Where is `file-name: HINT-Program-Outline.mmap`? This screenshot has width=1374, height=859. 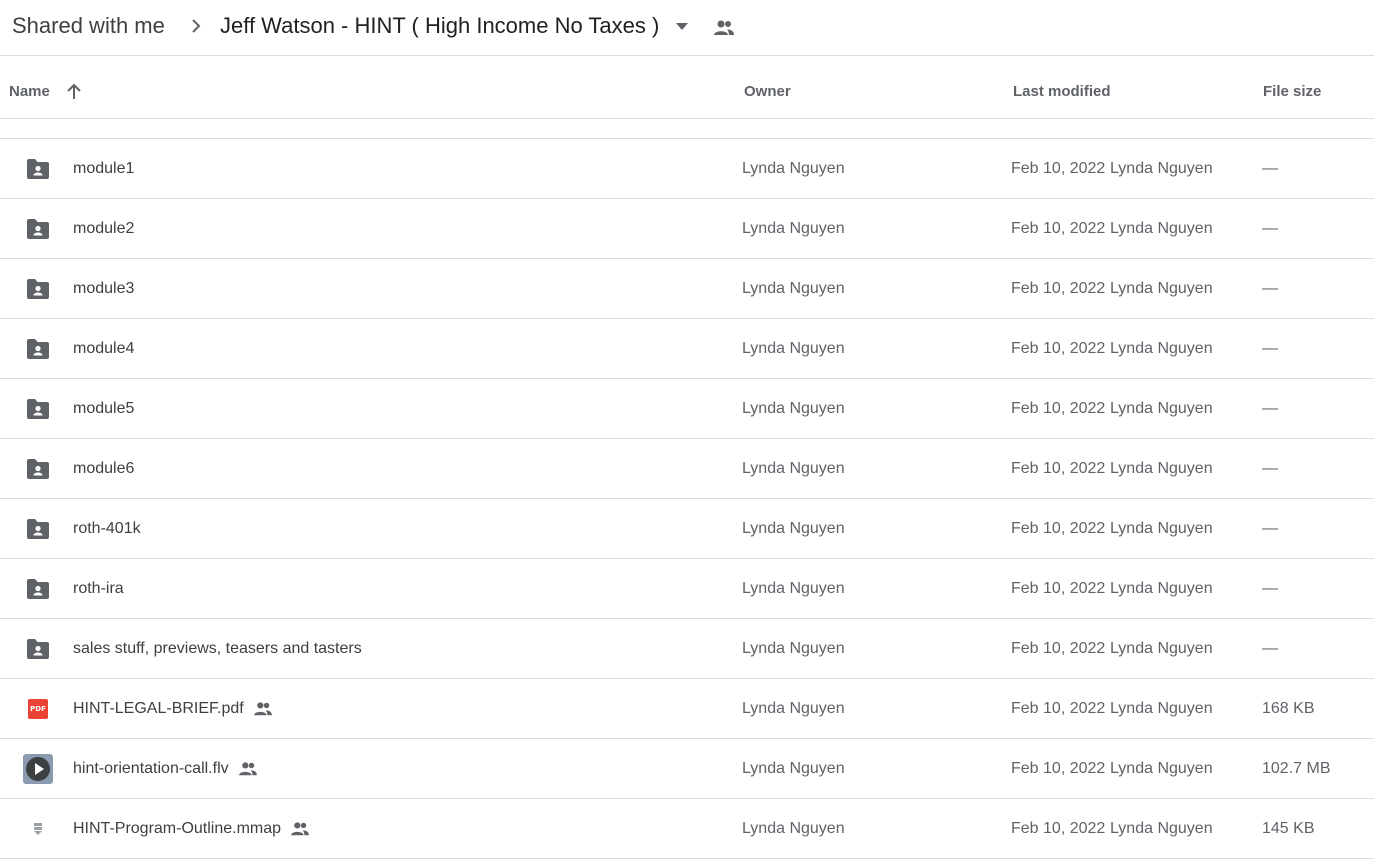
file-name: HINT-Program-Outline.mmap is located at coordinates (192, 829).